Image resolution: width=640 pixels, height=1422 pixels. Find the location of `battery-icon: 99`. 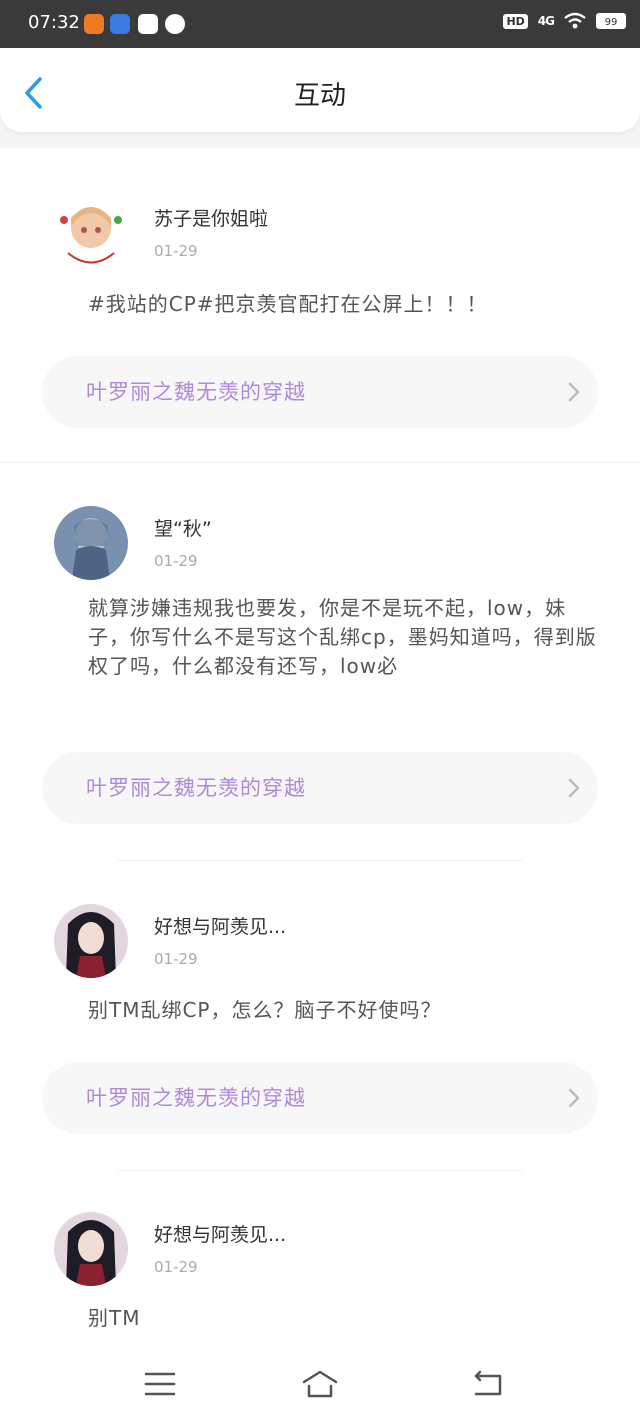

battery-icon: 99 is located at coordinates (611, 21).